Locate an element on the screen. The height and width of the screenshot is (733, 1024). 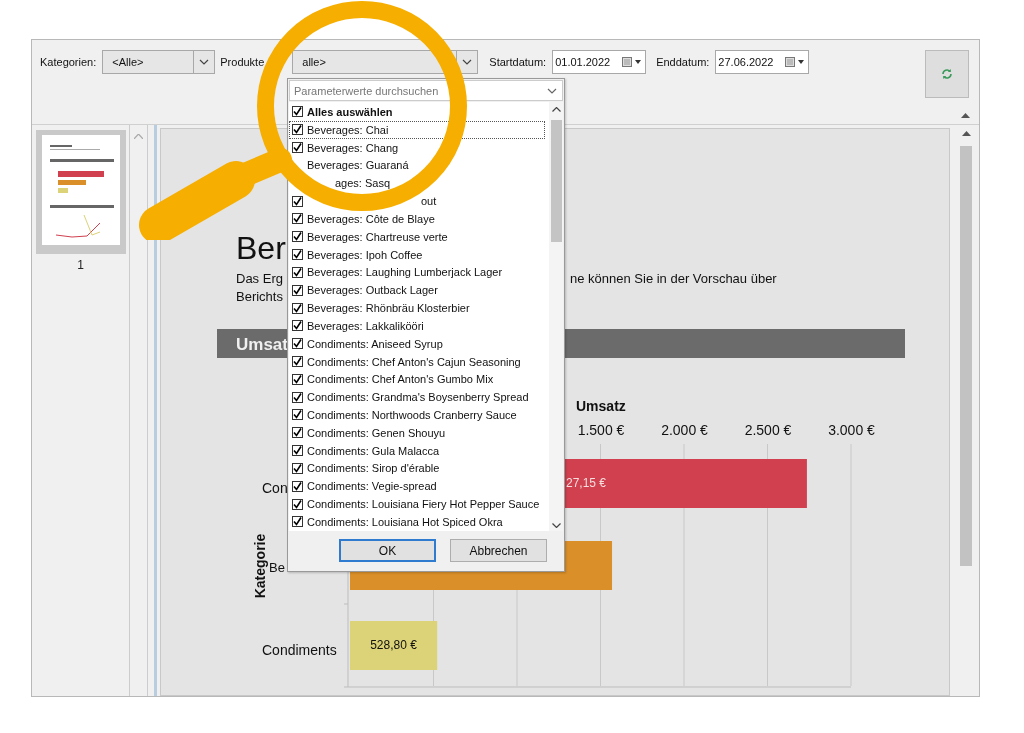
category-label: Con is located at coordinates (275, 488).